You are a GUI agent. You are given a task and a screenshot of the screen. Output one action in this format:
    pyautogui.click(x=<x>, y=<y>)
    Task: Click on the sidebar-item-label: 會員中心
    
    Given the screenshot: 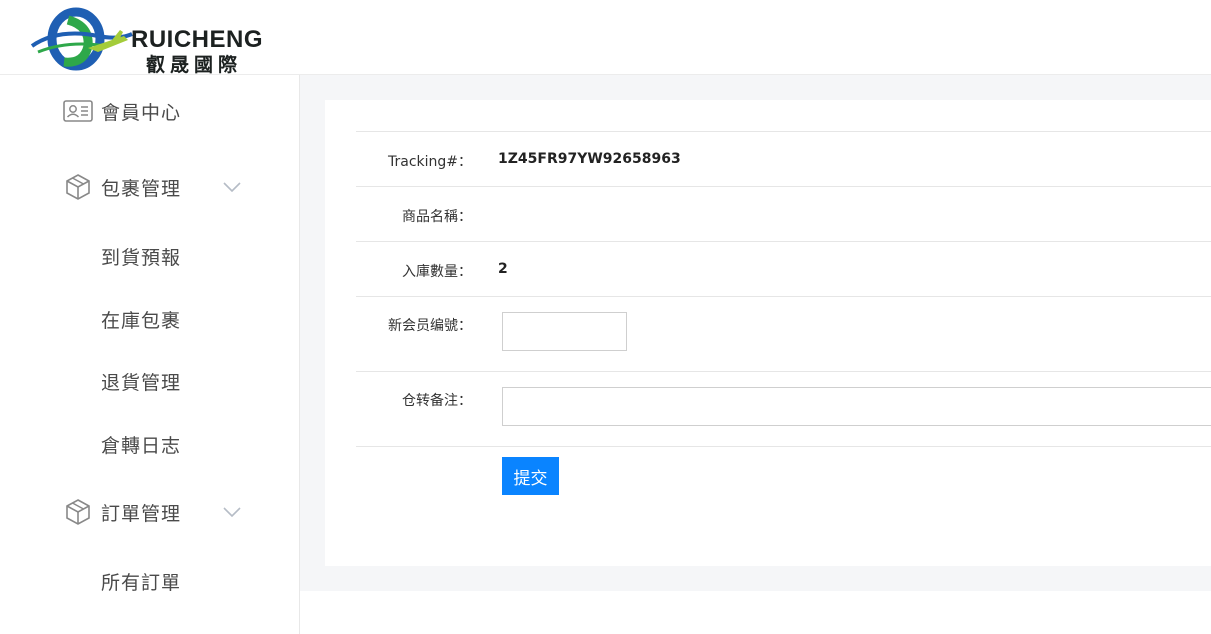 What is the action you would take?
    pyautogui.click(x=141, y=112)
    